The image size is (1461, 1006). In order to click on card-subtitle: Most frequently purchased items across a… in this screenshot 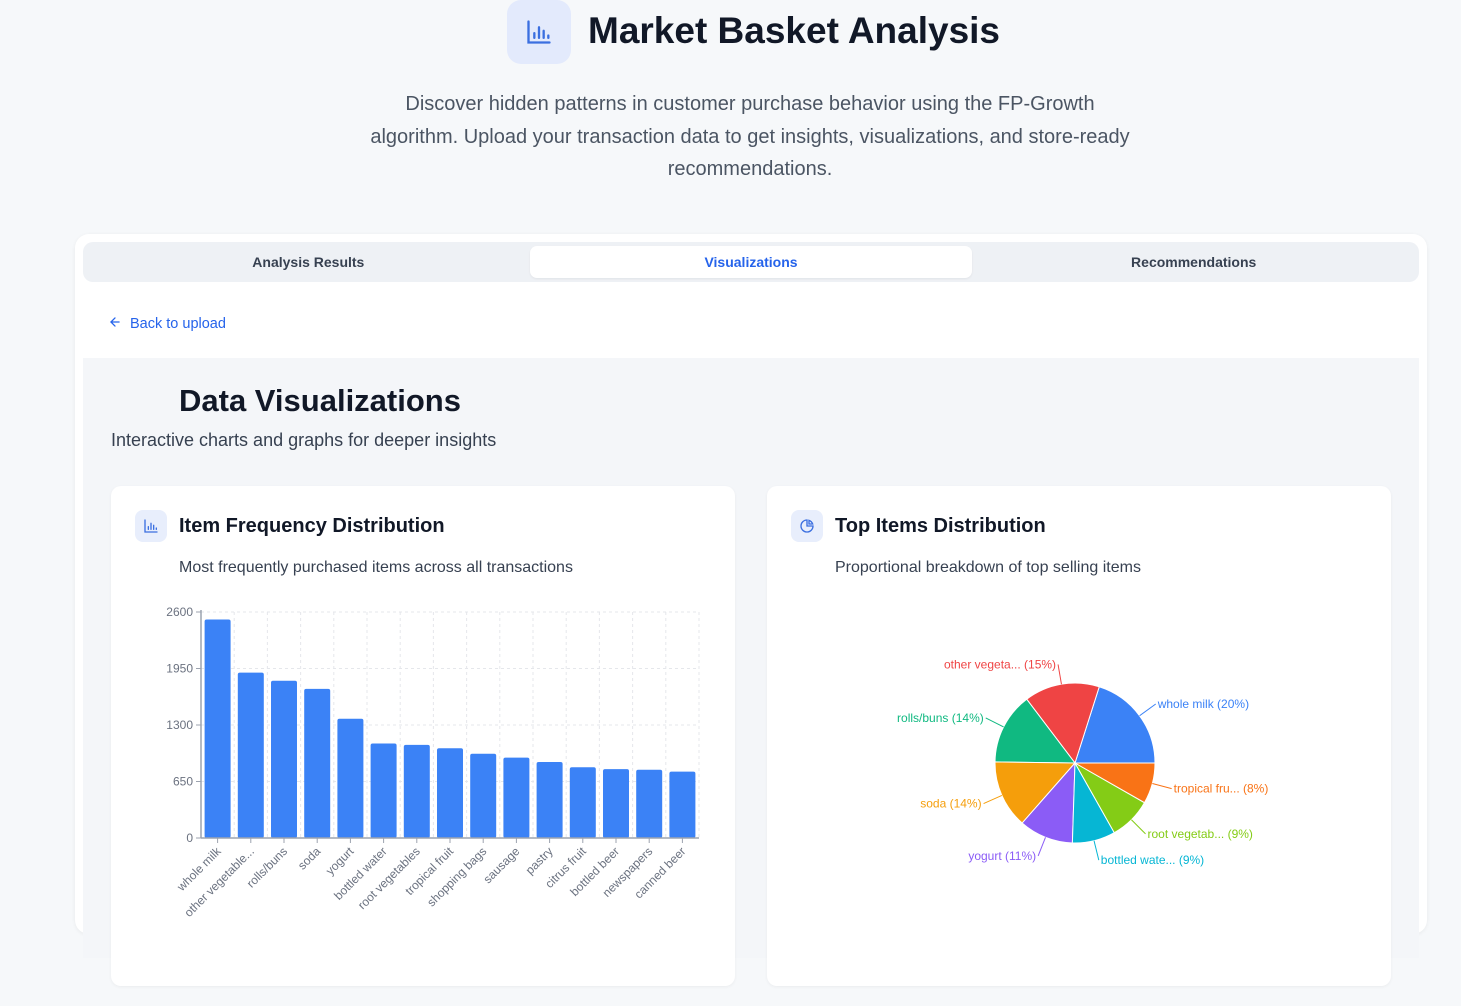, I will do `click(376, 567)`.